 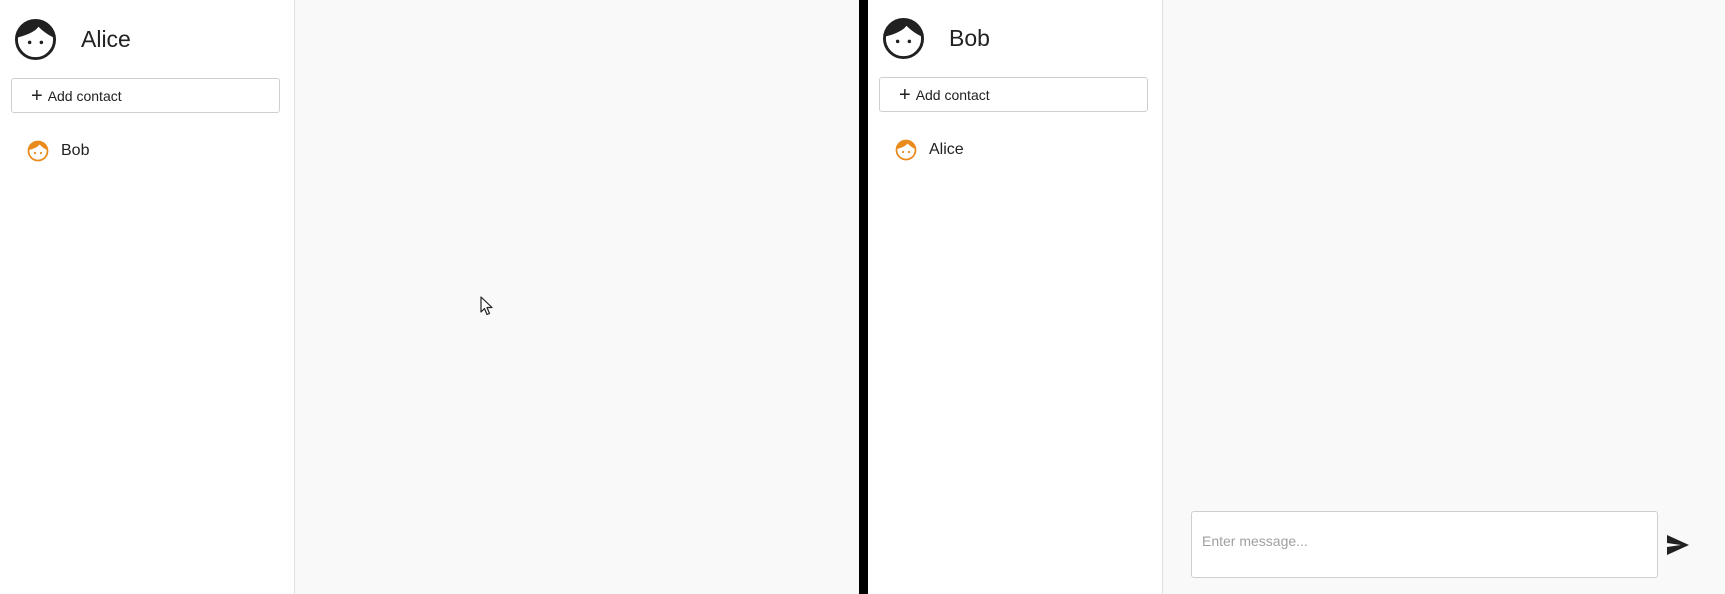 I want to click on pane-divider, so click(x=863, y=297).